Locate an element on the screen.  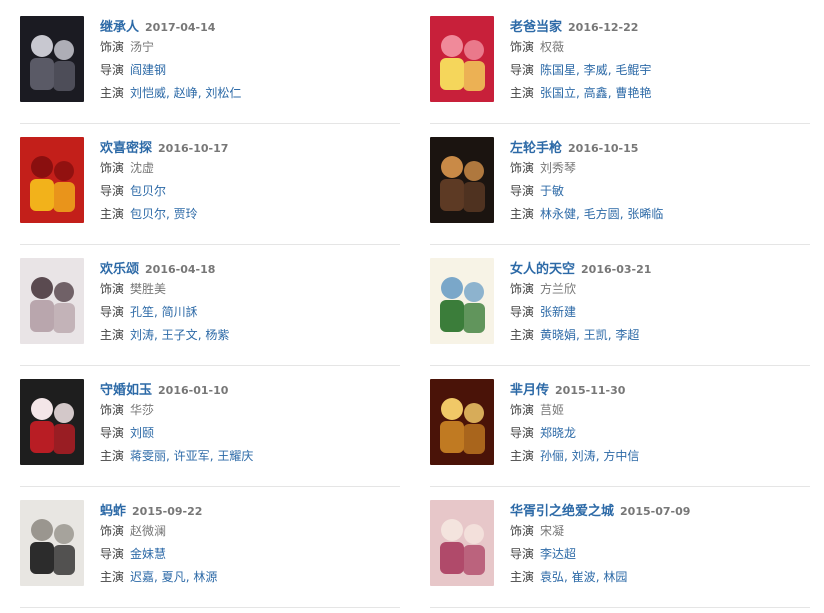
person-link: 刘松仁 is located at coordinates (223, 93).